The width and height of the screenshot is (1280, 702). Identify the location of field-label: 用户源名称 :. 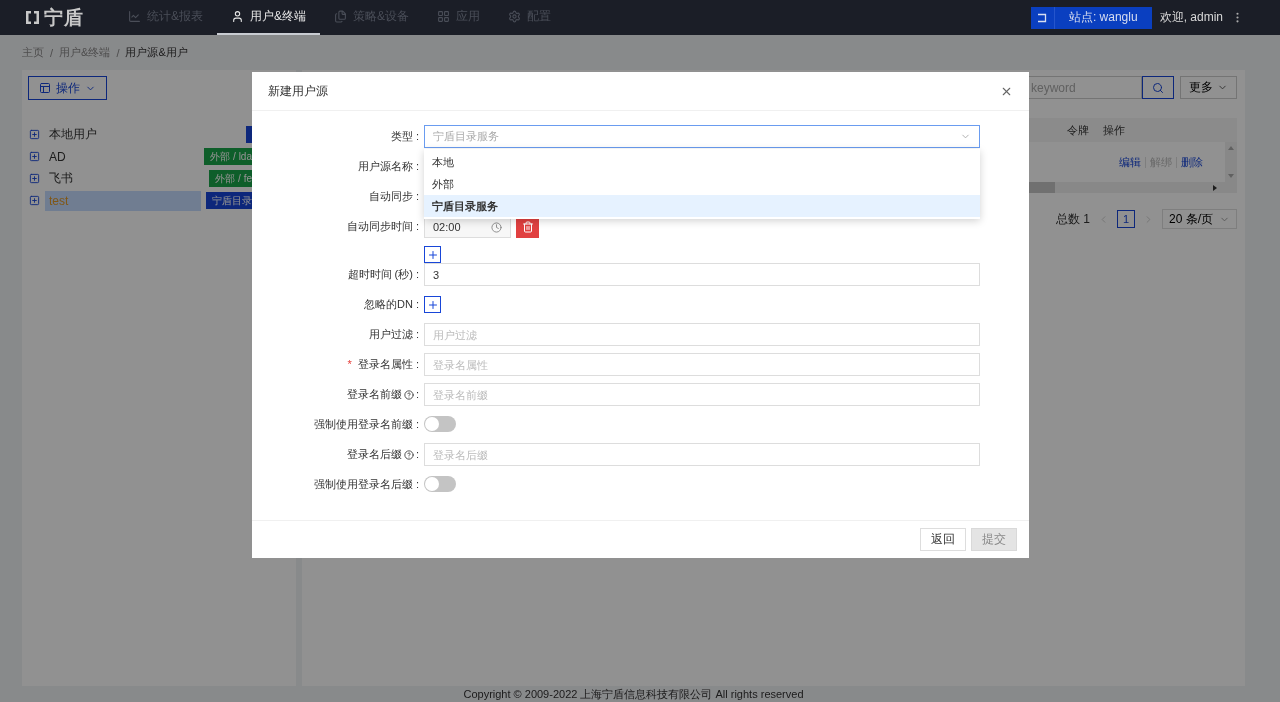
(388, 166).